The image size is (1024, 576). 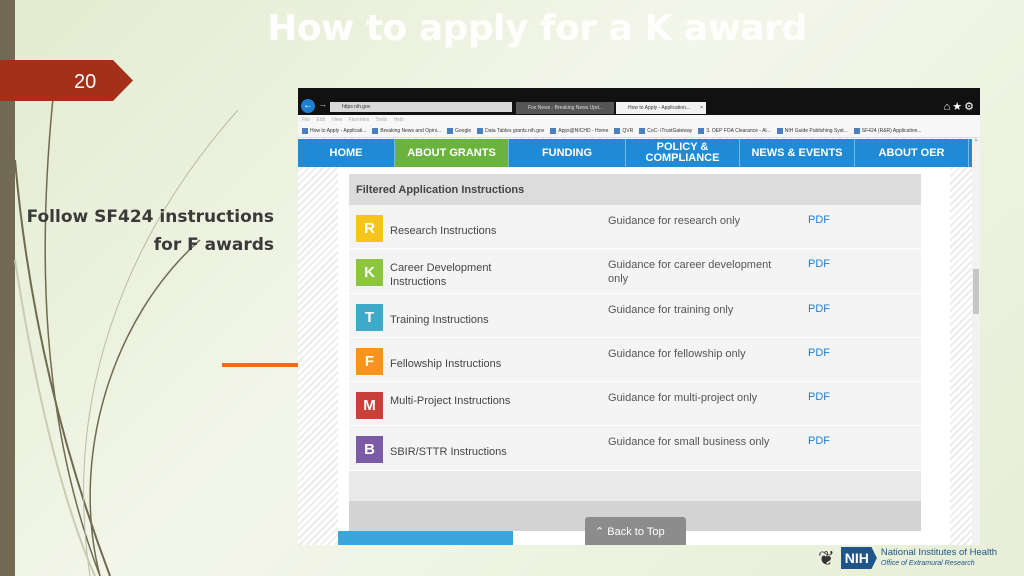 I want to click on nav-about-oer: ABOUT OER, so click(x=912, y=153).